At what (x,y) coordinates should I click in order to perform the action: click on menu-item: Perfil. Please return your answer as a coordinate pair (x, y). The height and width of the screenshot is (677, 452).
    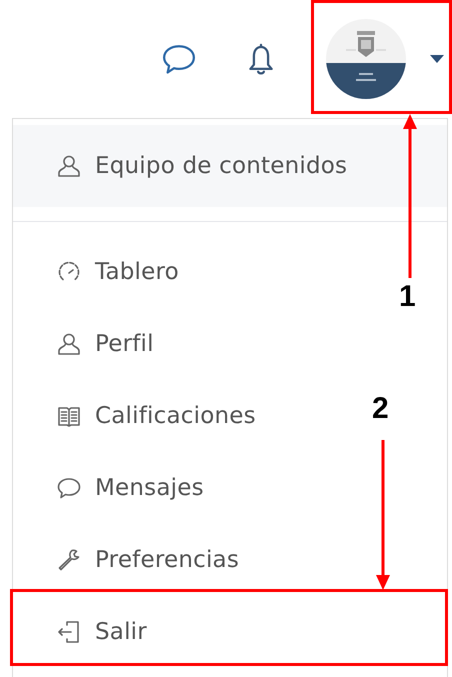
    Looking at the image, I should click on (105, 344).